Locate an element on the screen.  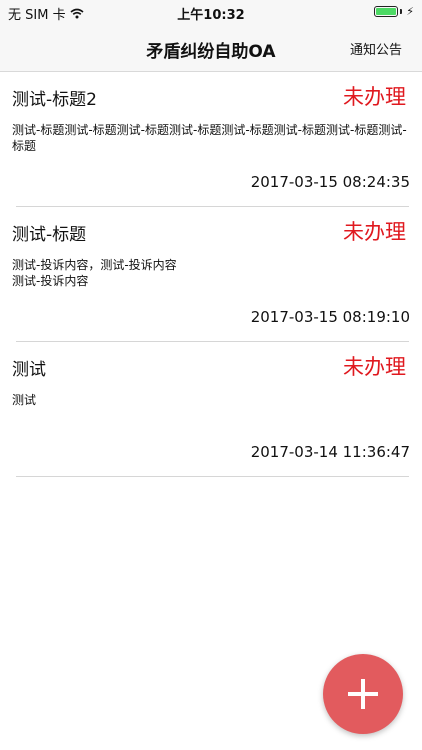
item-content: 测试 is located at coordinates (24, 400).